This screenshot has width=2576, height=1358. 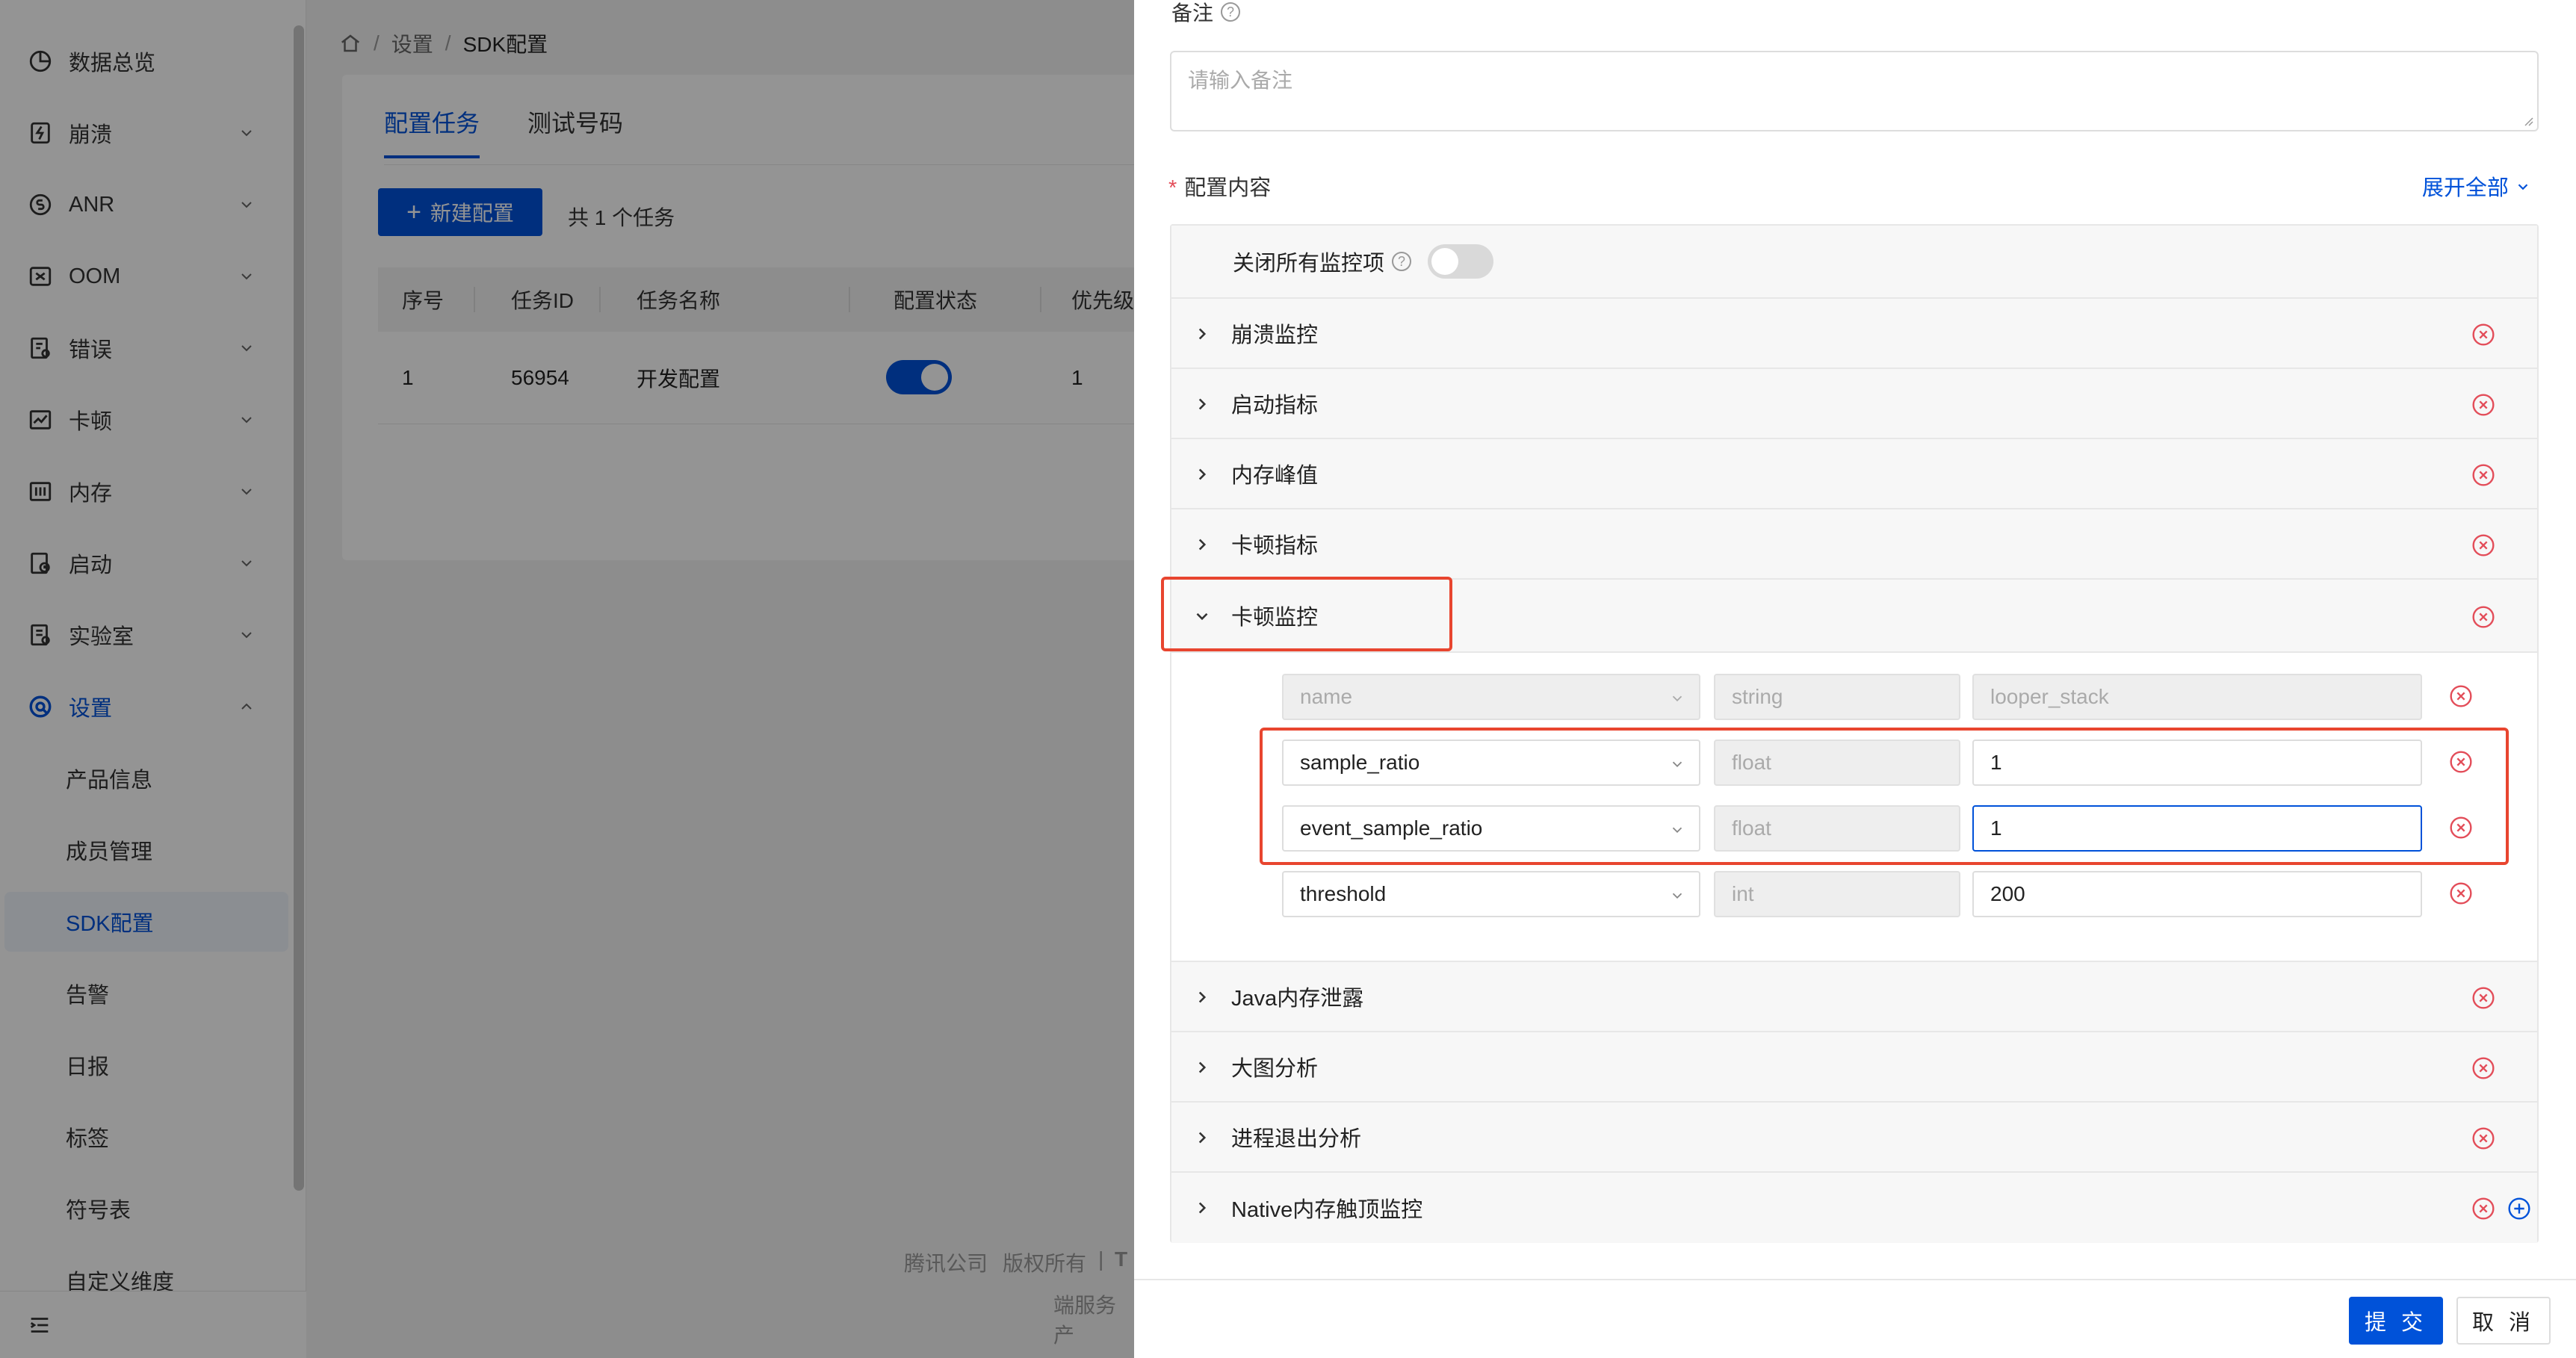 I want to click on section-crash-monitor: 崩溃监控, so click(x=1854, y=334).